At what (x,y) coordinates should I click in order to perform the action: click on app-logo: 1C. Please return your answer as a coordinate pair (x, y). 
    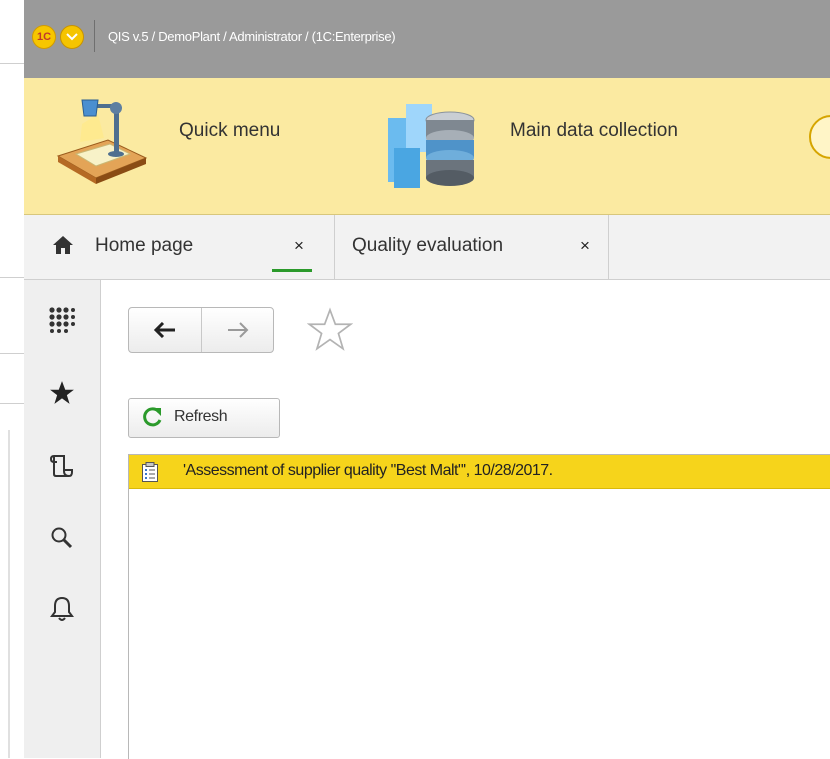
    Looking at the image, I should click on (44, 37).